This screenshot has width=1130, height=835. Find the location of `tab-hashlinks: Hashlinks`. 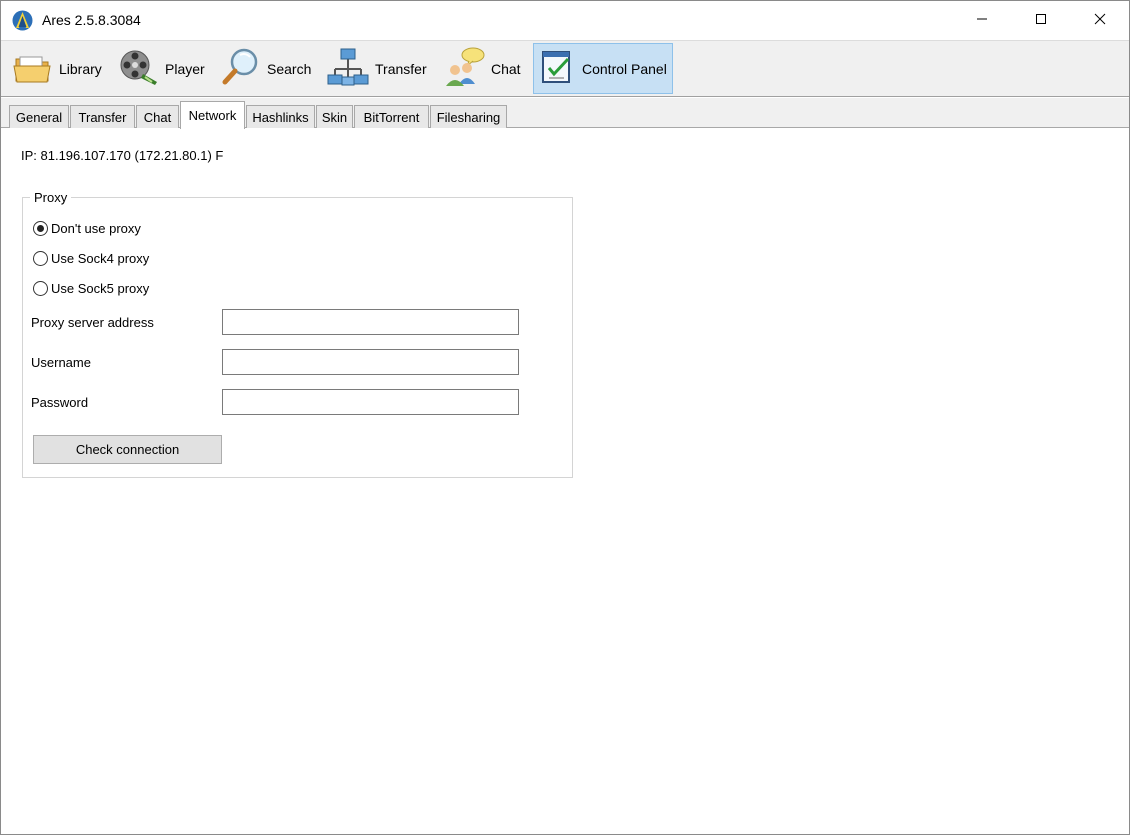

tab-hashlinks: Hashlinks is located at coordinates (280, 116).